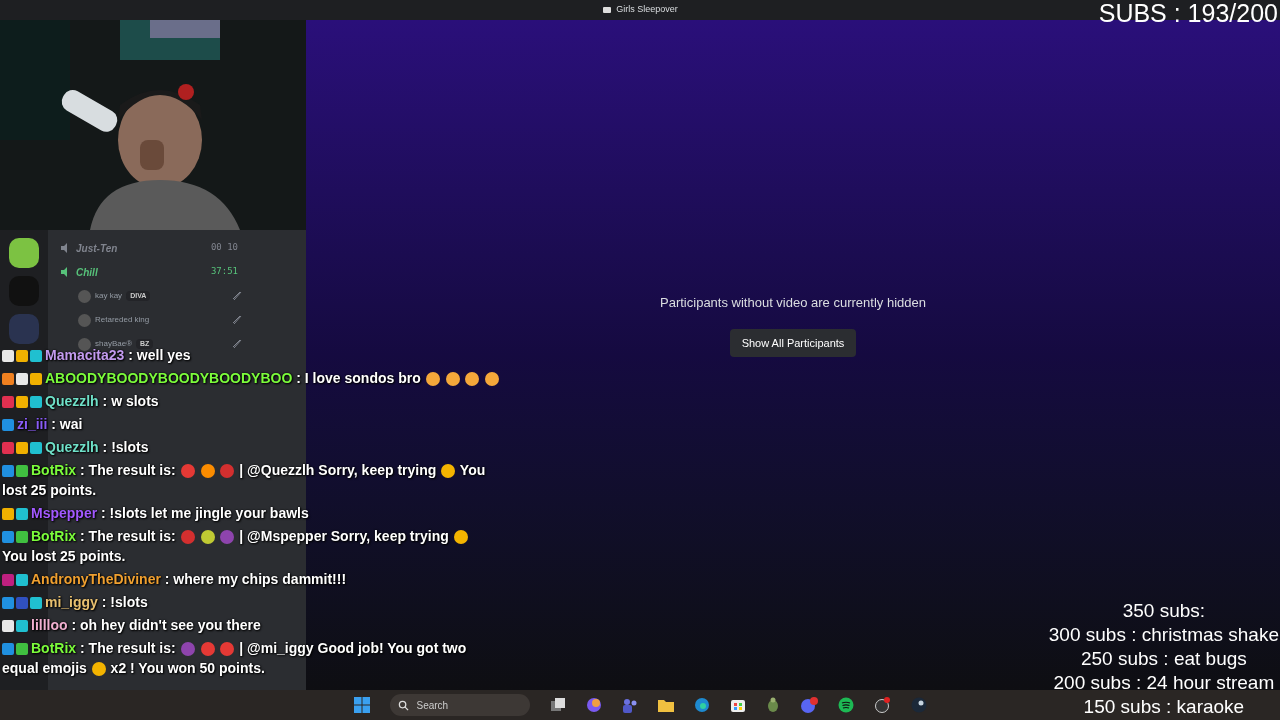 Image resolution: width=1280 pixels, height=720 pixels. Describe the element at coordinates (163, 355) in the screenshot. I see `chat-message-text: well yes` at that location.